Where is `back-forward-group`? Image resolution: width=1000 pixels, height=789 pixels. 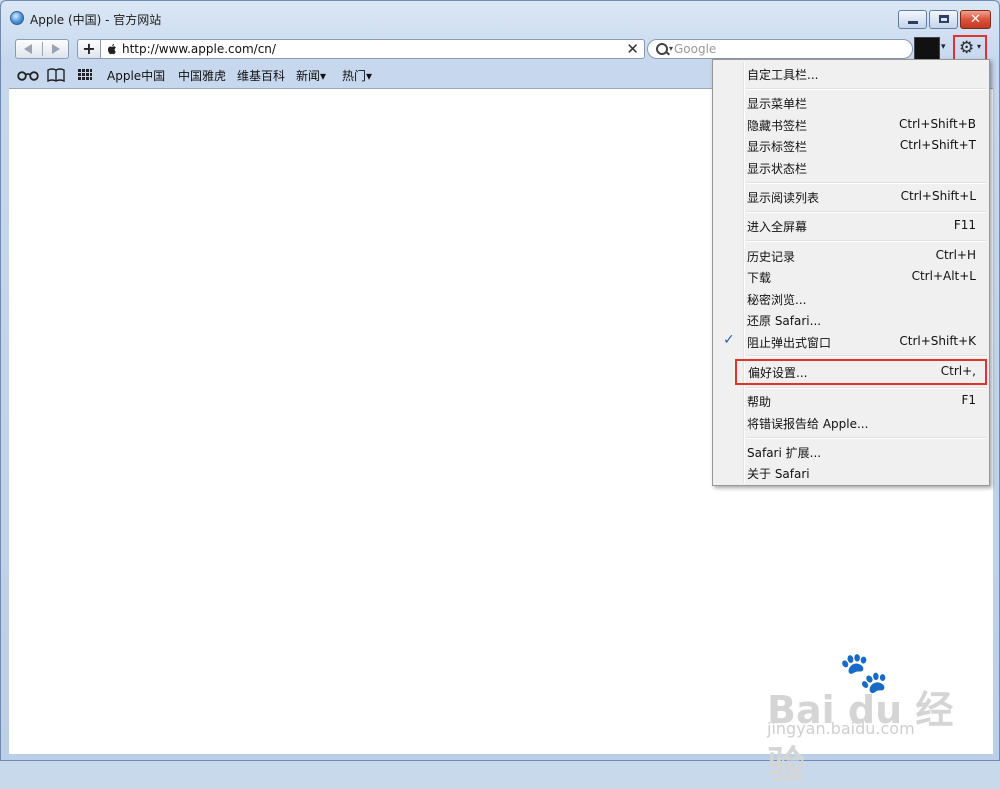
back-forward-group is located at coordinates (42, 49).